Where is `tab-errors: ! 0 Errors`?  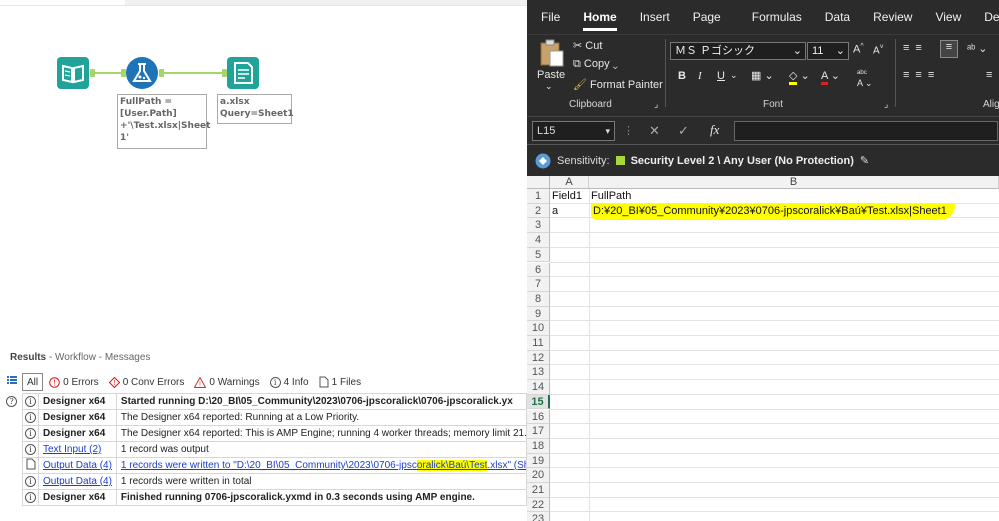 tab-errors: ! 0 Errors is located at coordinates (74, 382).